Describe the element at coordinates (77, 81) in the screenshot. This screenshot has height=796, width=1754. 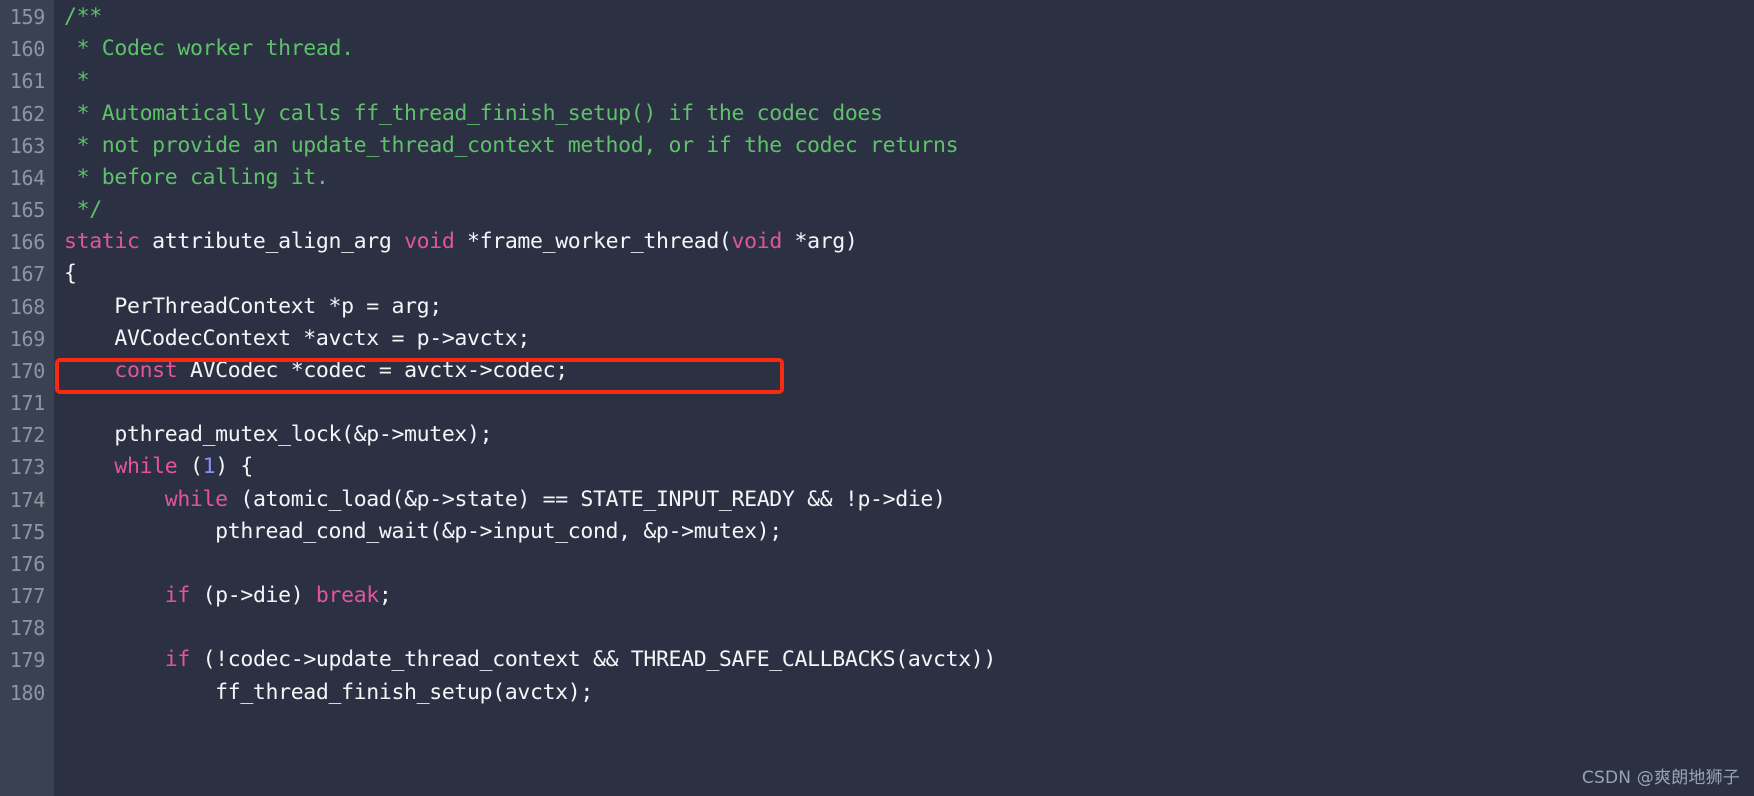
I see `code-token-comment: *` at that location.